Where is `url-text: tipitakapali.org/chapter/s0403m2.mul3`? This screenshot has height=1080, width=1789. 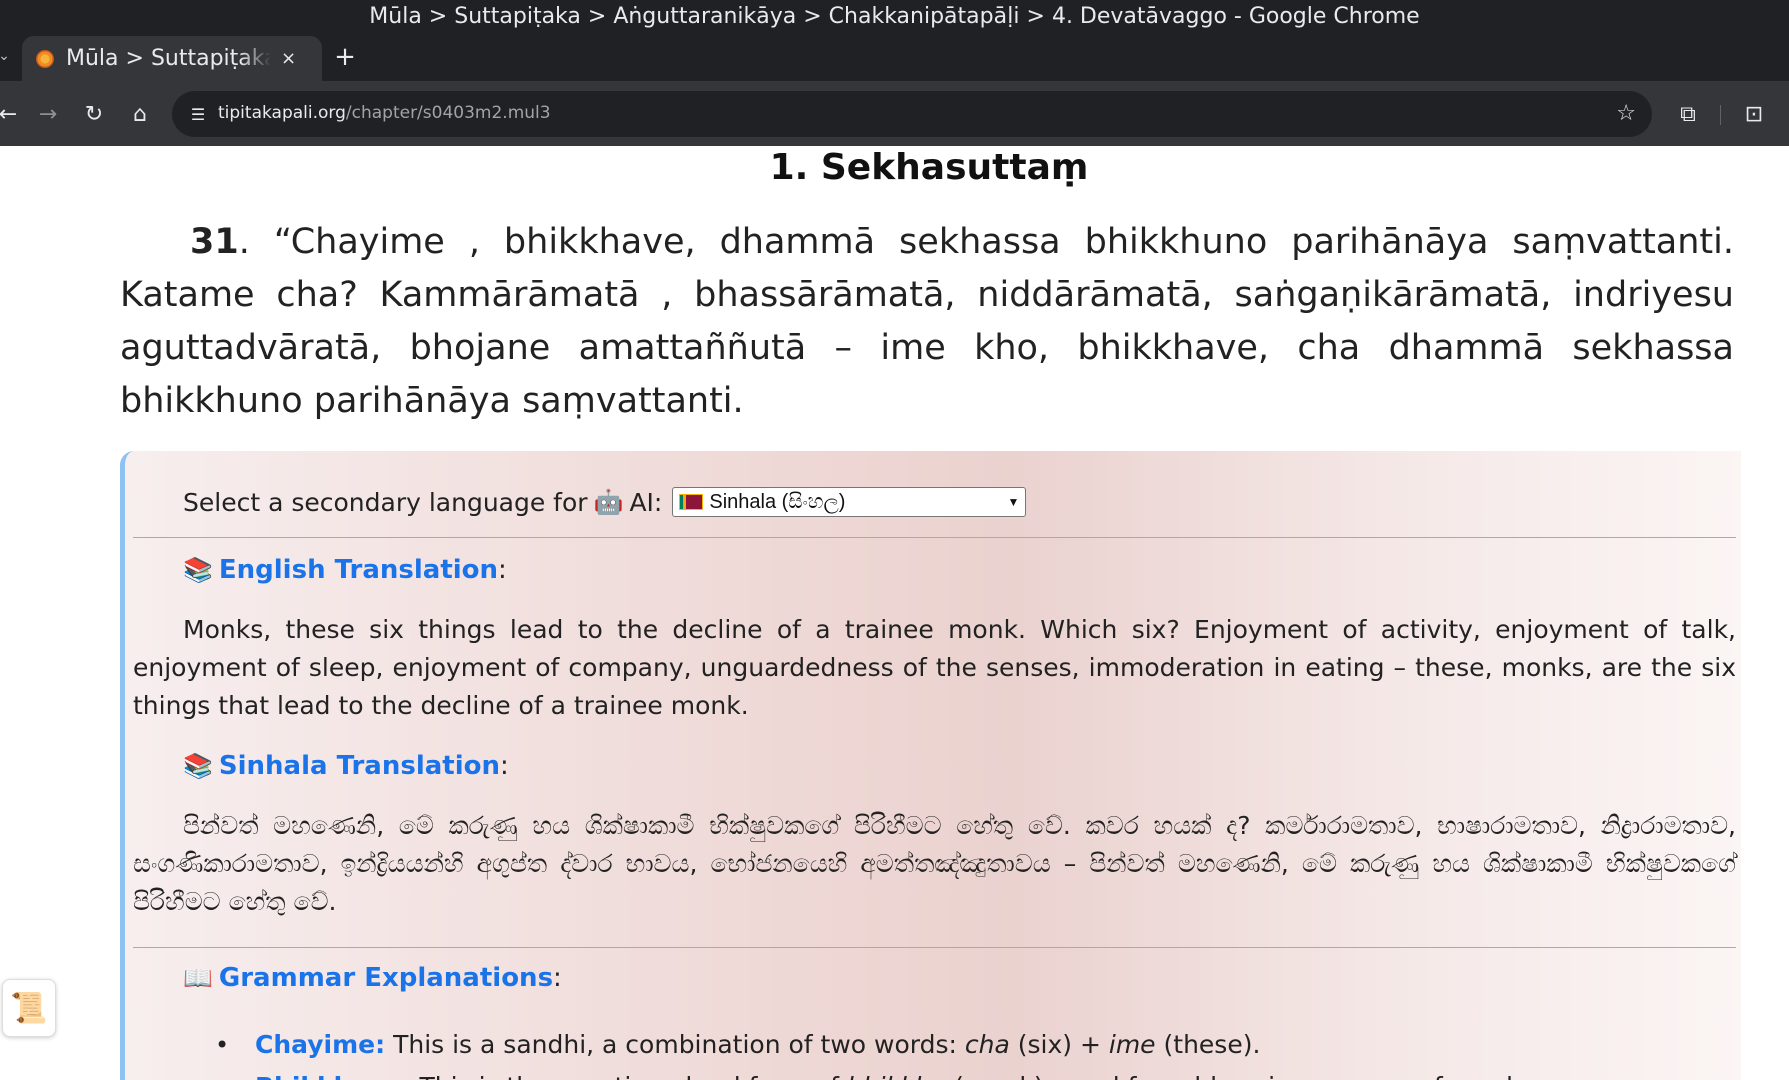 url-text: tipitakapali.org/chapter/s0403m2.mul3 is located at coordinates (384, 113).